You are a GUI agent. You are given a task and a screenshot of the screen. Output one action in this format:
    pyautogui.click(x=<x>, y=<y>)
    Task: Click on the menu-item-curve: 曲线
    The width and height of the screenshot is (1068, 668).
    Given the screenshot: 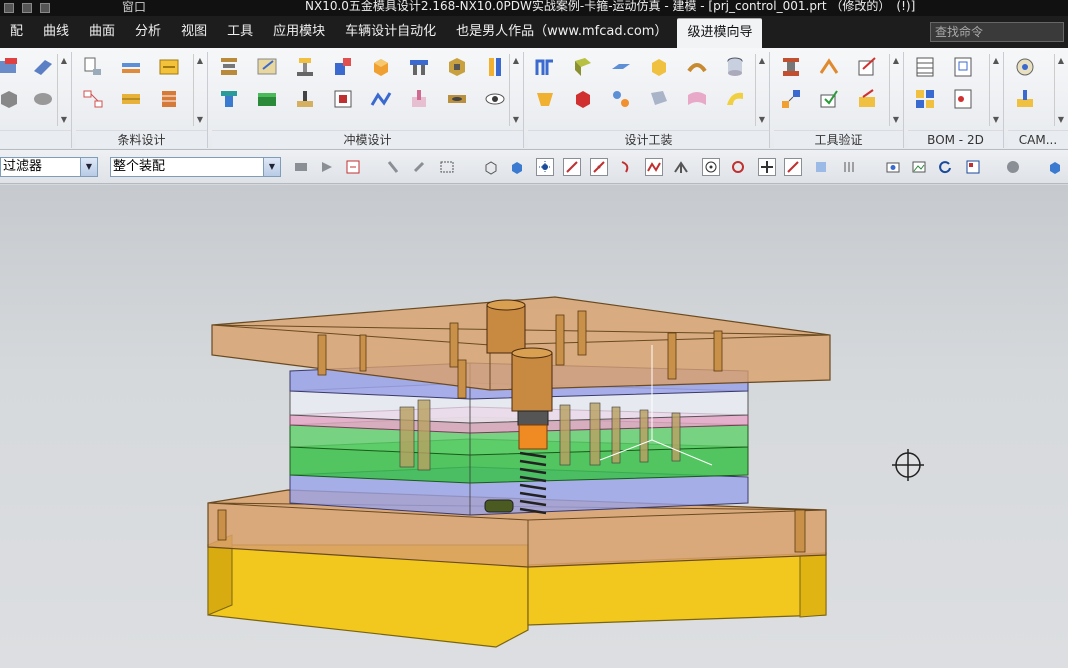 What is the action you would take?
    pyautogui.click(x=56, y=32)
    